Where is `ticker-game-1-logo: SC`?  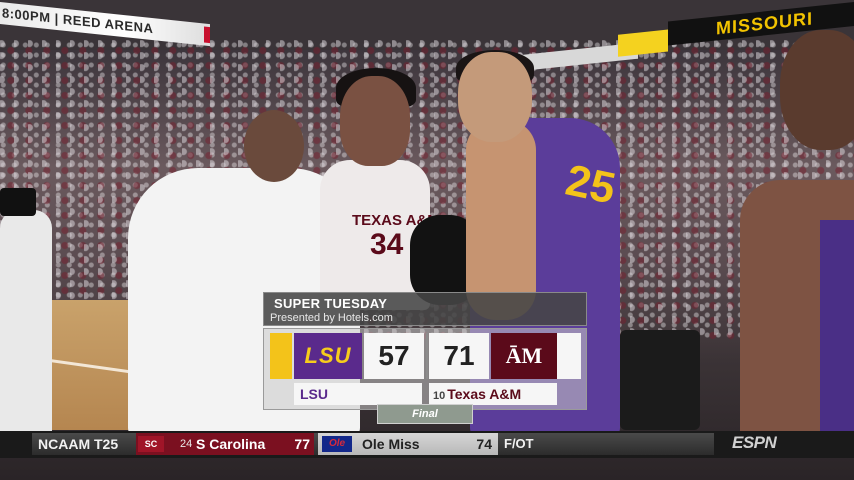 ticker-game-1-logo: SC is located at coordinates (151, 444).